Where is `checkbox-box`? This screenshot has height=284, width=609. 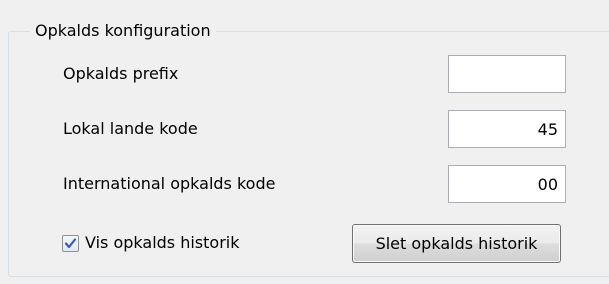 checkbox-box is located at coordinates (70, 243).